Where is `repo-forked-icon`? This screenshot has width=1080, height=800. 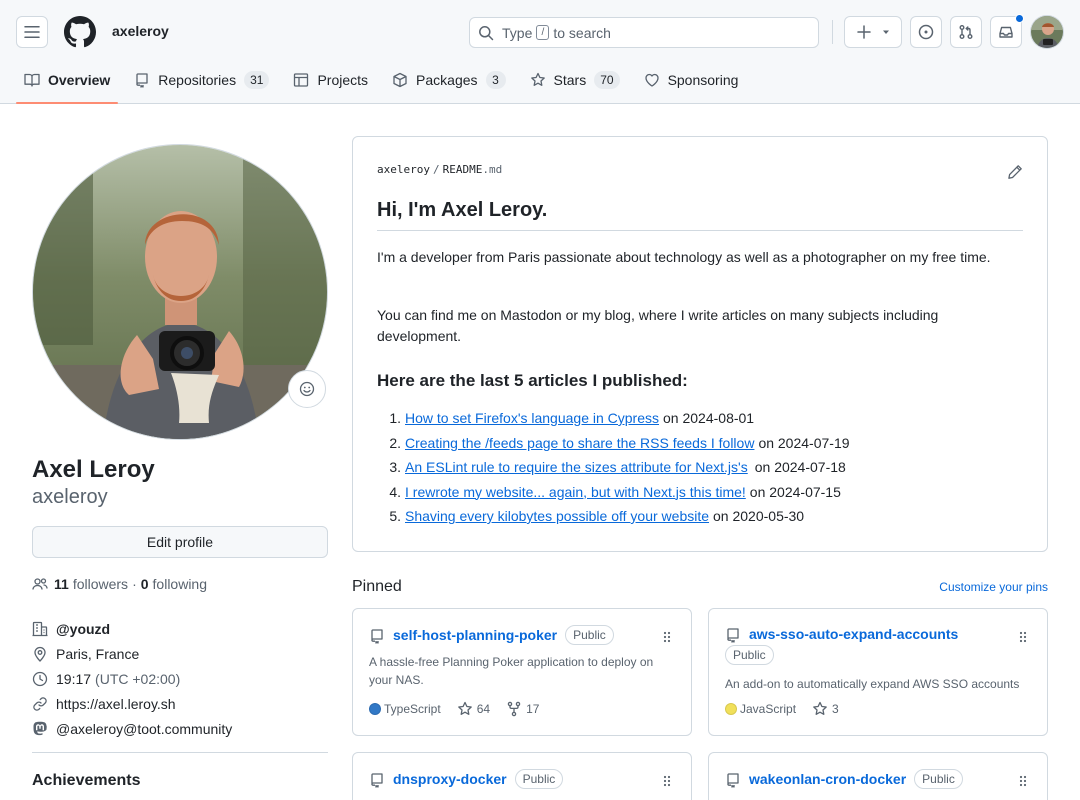
repo-forked-icon is located at coordinates (514, 709).